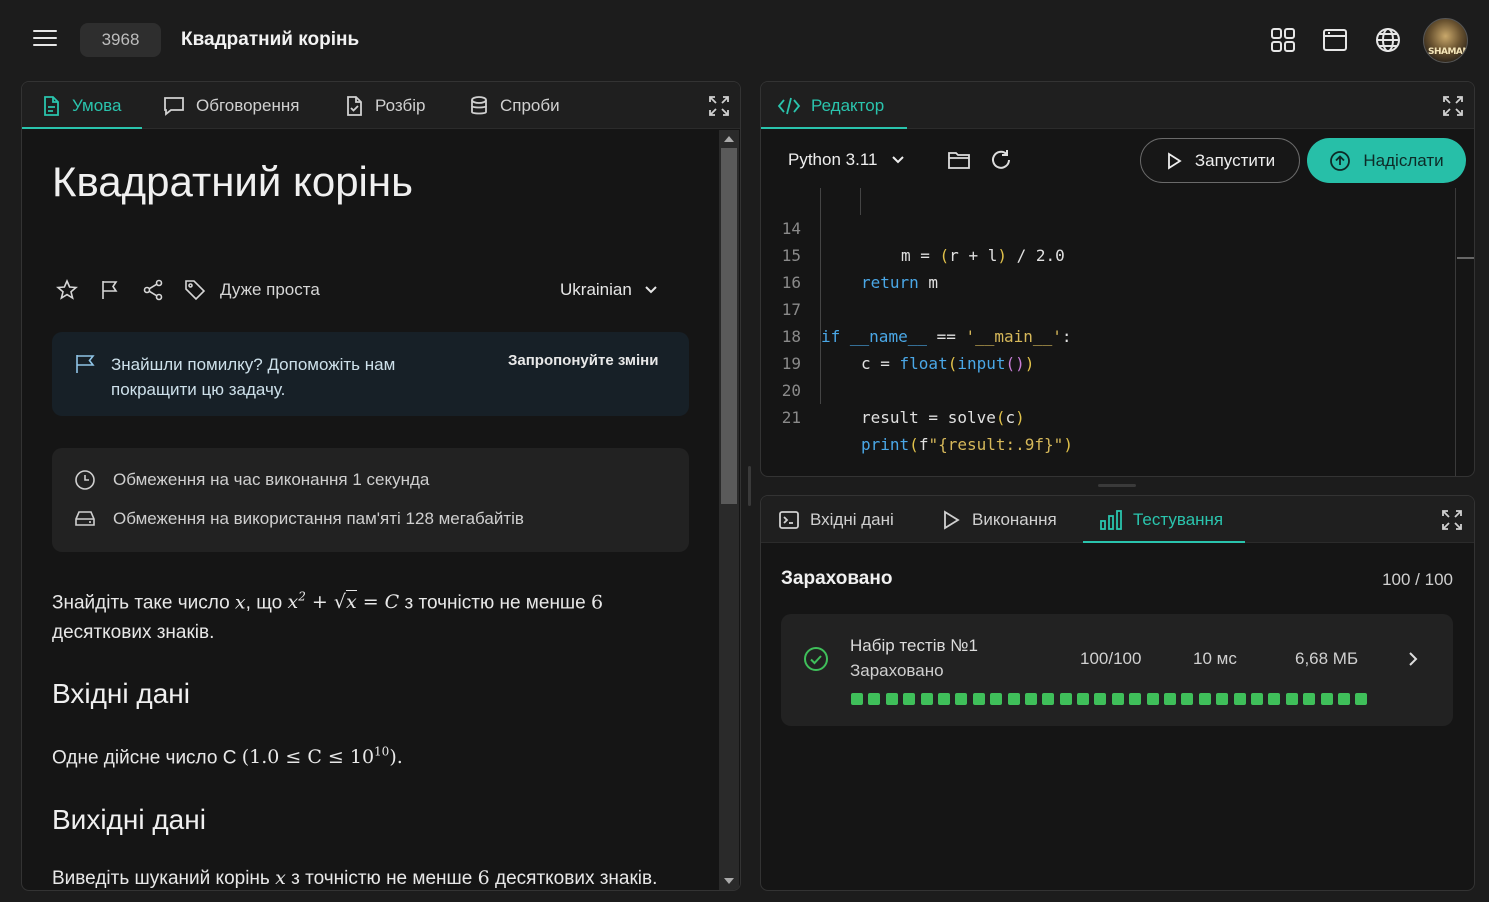 Image resolution: width=1489 pixels, height=902 pixels. Describe the element at coordinates (1388, 40) in the screenshot. I see `globe-icon` at that location.